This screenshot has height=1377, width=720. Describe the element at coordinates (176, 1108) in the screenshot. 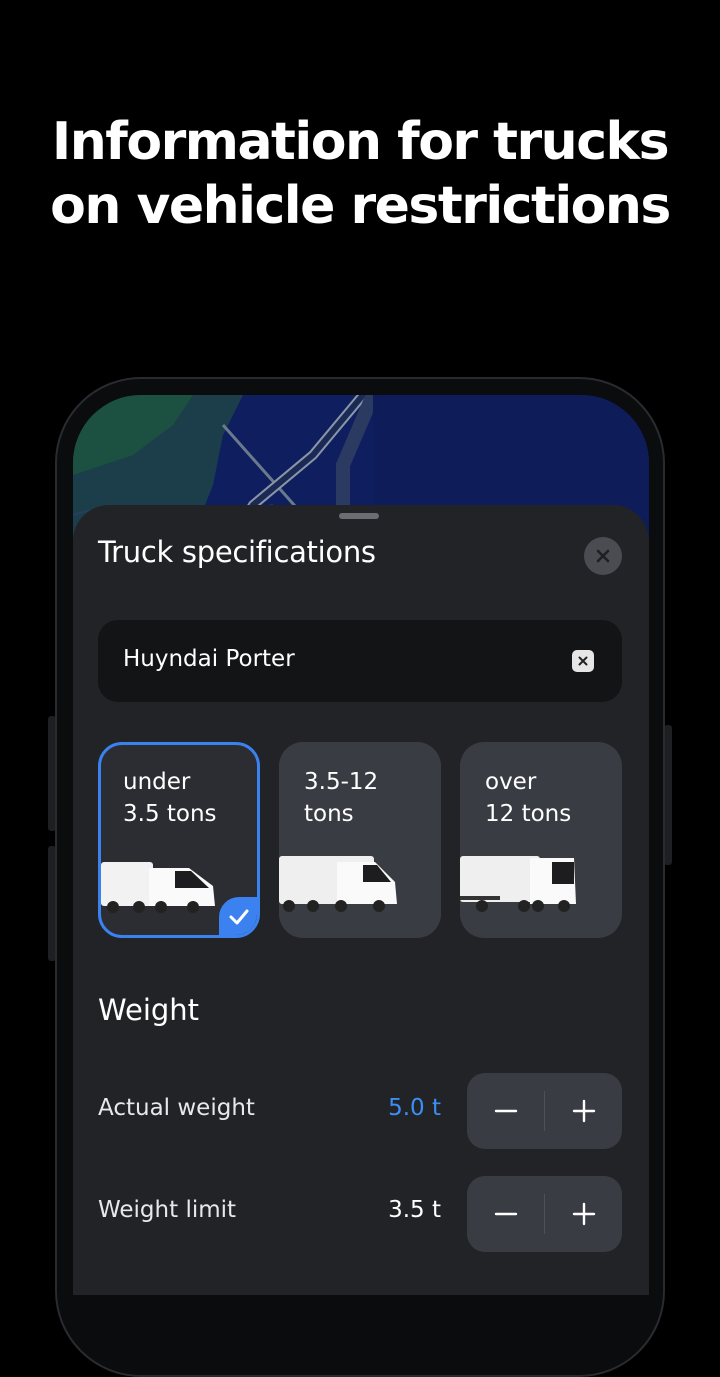

I see `actual-weight-label: Actual weight` at that location.